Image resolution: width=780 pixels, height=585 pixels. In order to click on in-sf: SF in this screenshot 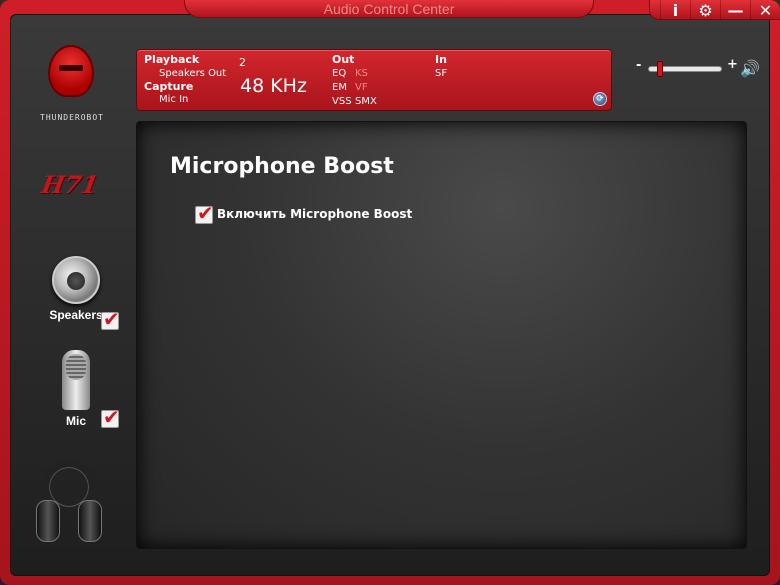, I will do `click(441, 73)`.